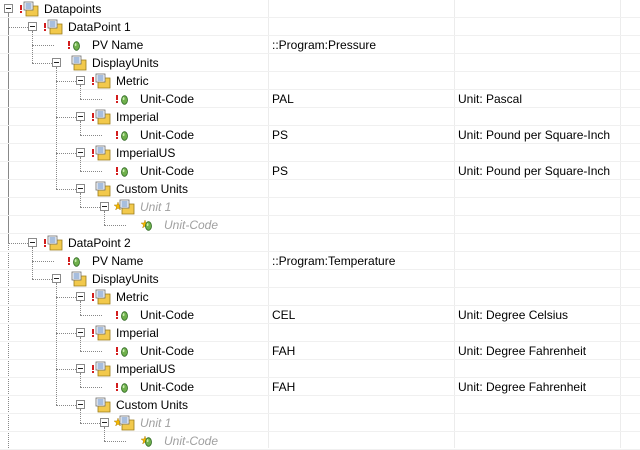 The height and width of the screenshot is (450, 640). I want to click on description-cell: Unit: Pascal, so click(490, 99).